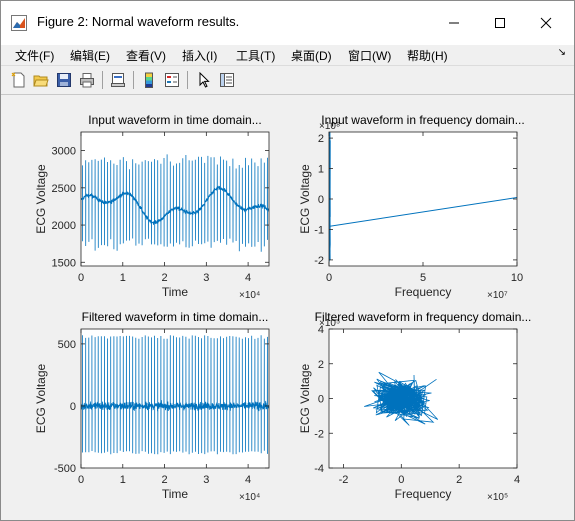 This screenshot has width=575, height=521. I want to click on y-tick-label: 1500, so click(64, 263).